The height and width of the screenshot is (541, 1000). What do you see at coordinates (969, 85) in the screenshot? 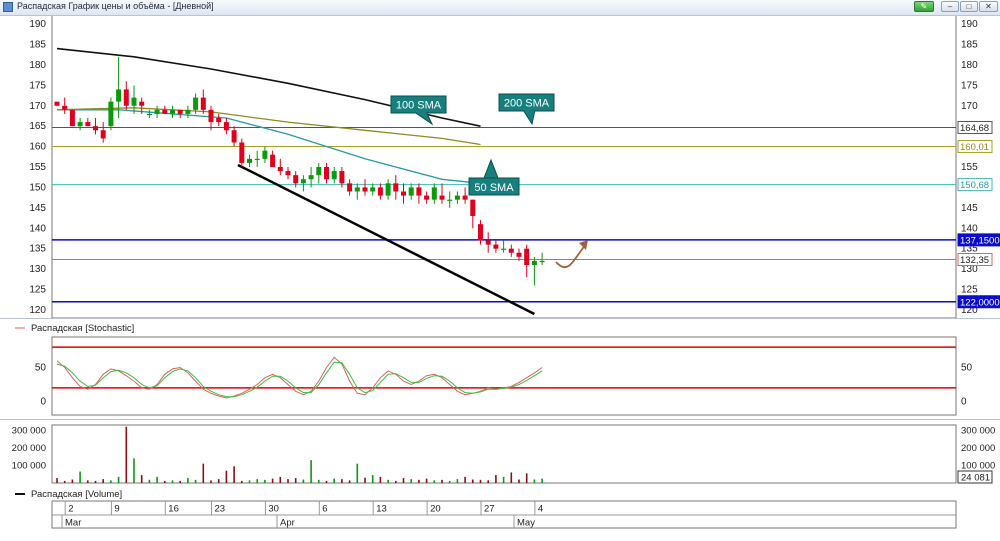
I see `y-tick-label-right: 175` at bounding box center [969, 85].